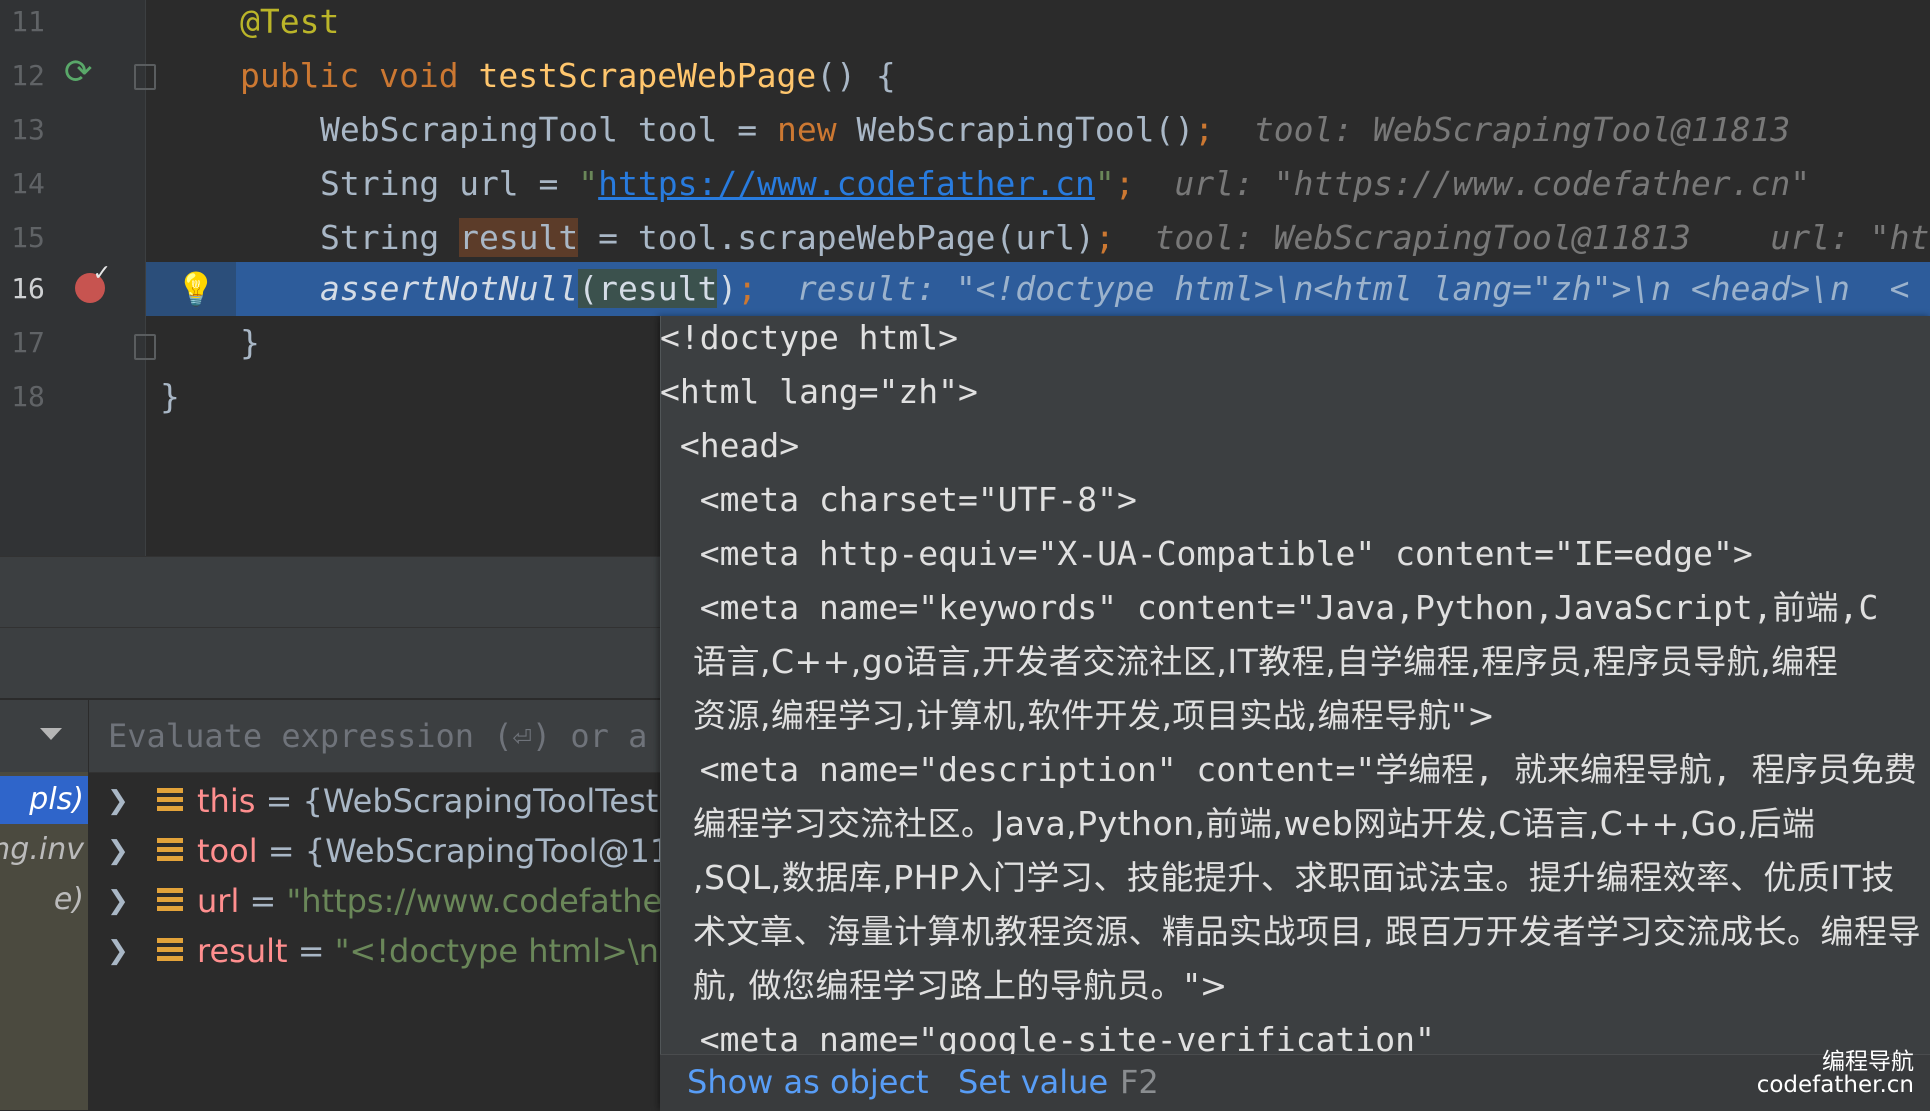 The height and width of the screenshot is (1111, 1930). What do you see at coordinates (28, 237) in the screenshot?
I see `line-number: 15` at bounding box center [28, 237].